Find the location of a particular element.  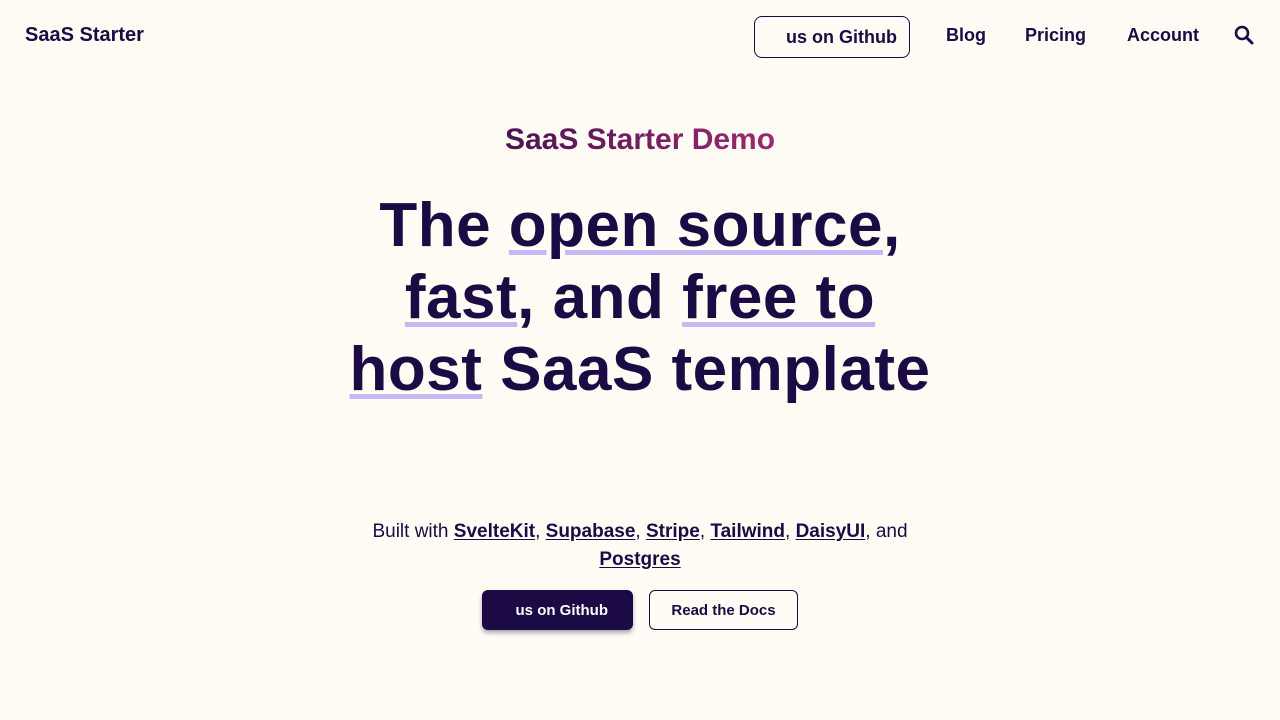

link-daisyui: DaisyUI is located at coordinates (831, 531).